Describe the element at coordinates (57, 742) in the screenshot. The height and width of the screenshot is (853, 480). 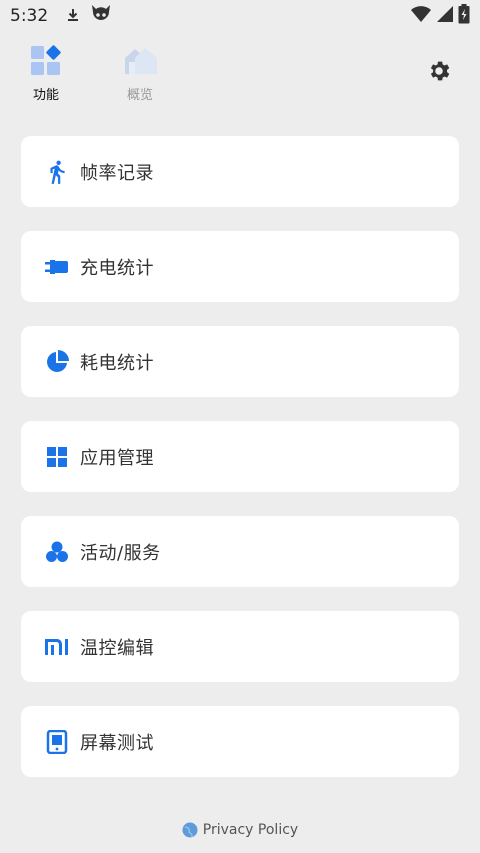
I see `tablet-screen-icon` at that location.